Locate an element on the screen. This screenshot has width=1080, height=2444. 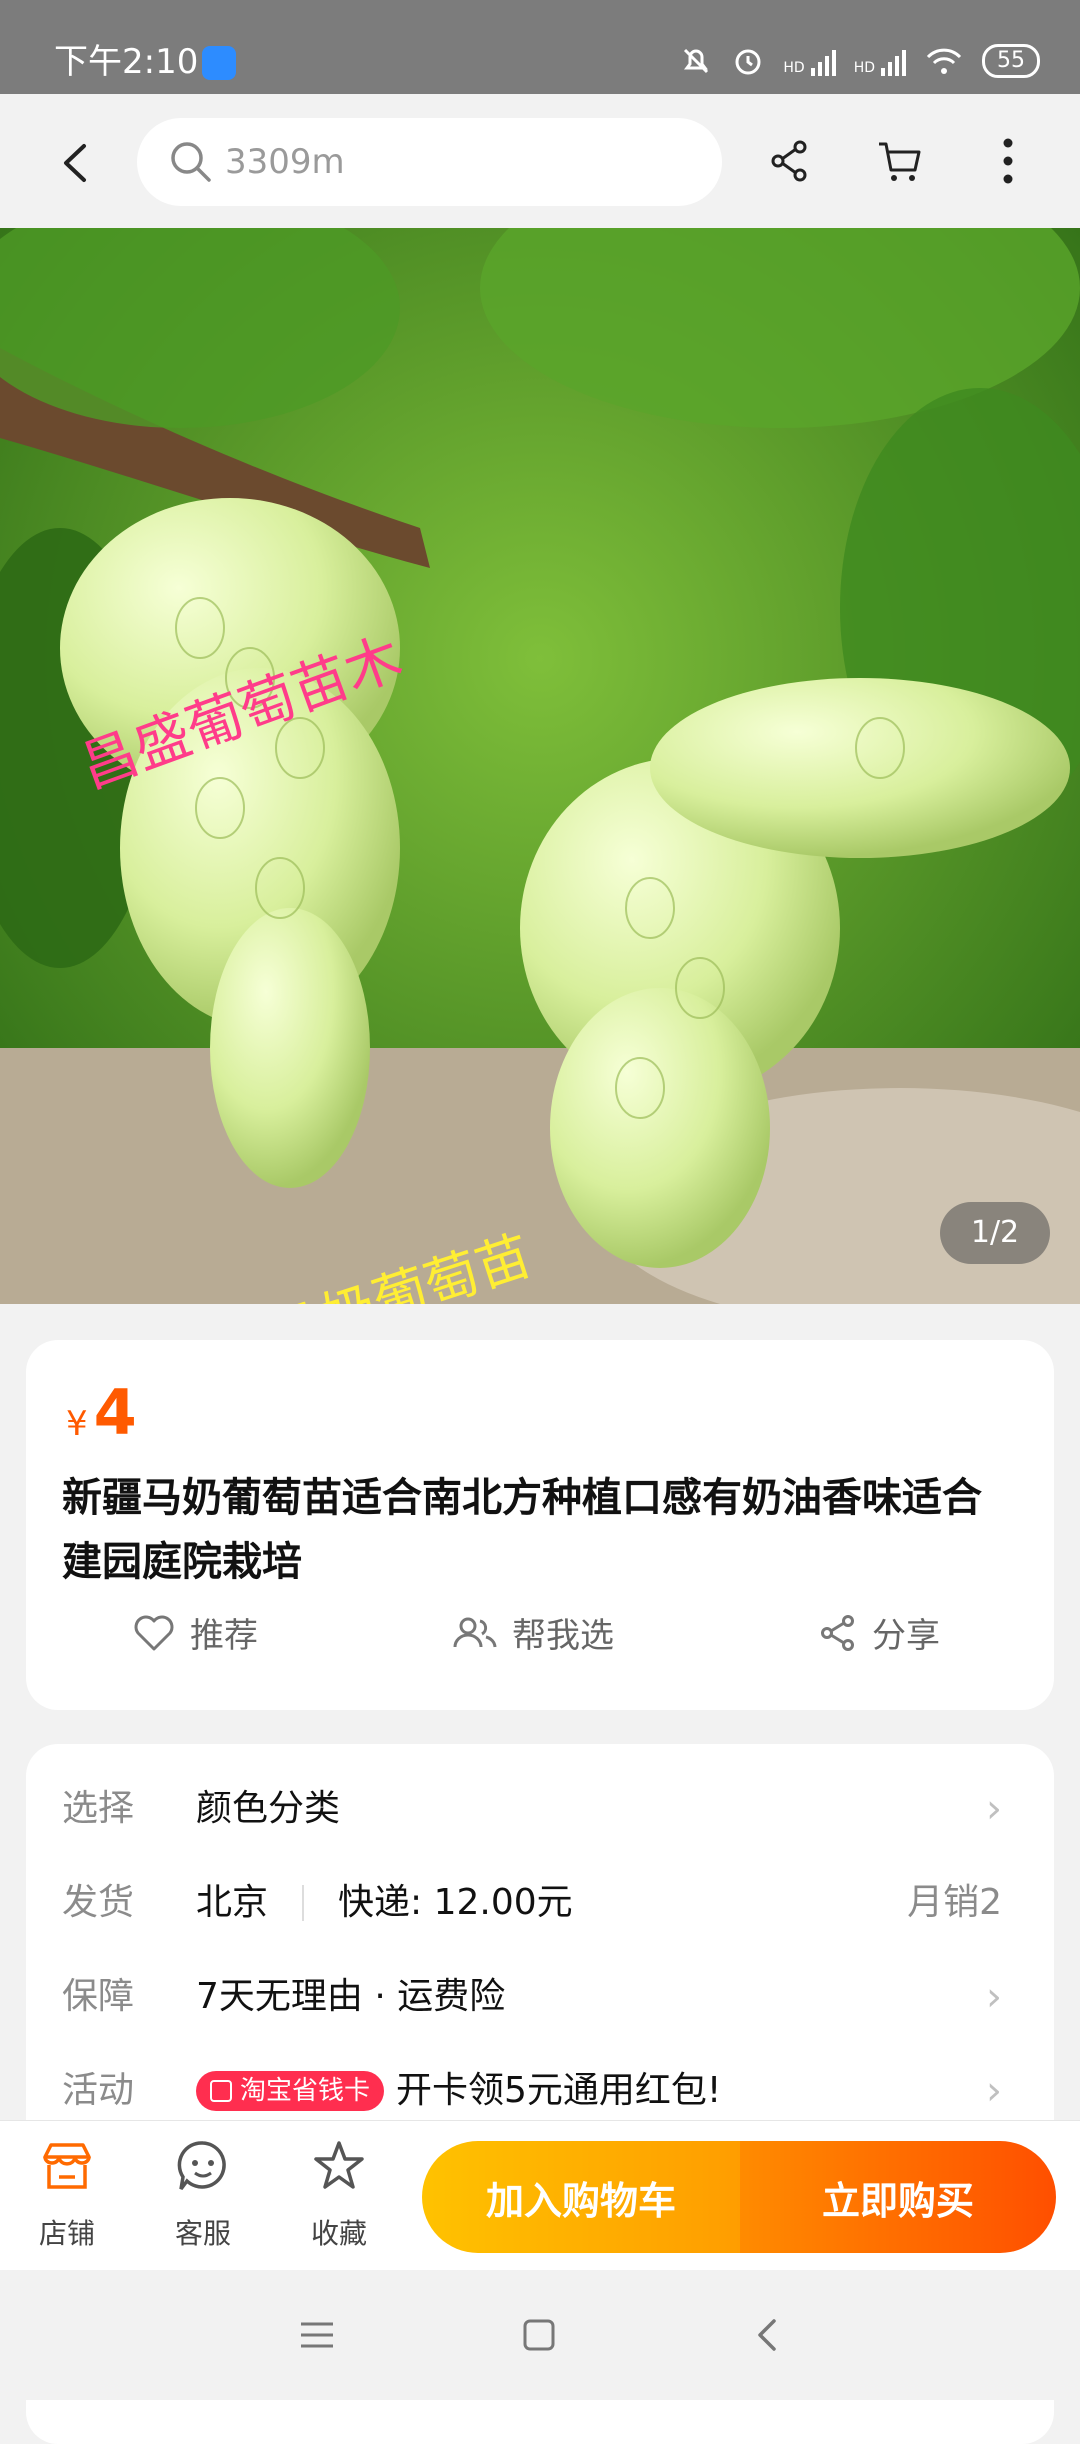
cart-button is located at coordinates (900, 161).